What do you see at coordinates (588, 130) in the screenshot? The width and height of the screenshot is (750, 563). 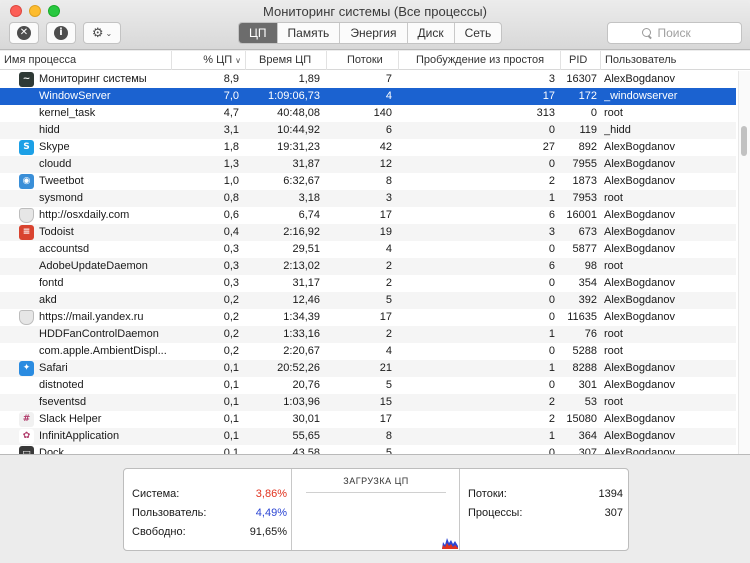 I see `pid-cell: 119` at bounding box center [588, 130].